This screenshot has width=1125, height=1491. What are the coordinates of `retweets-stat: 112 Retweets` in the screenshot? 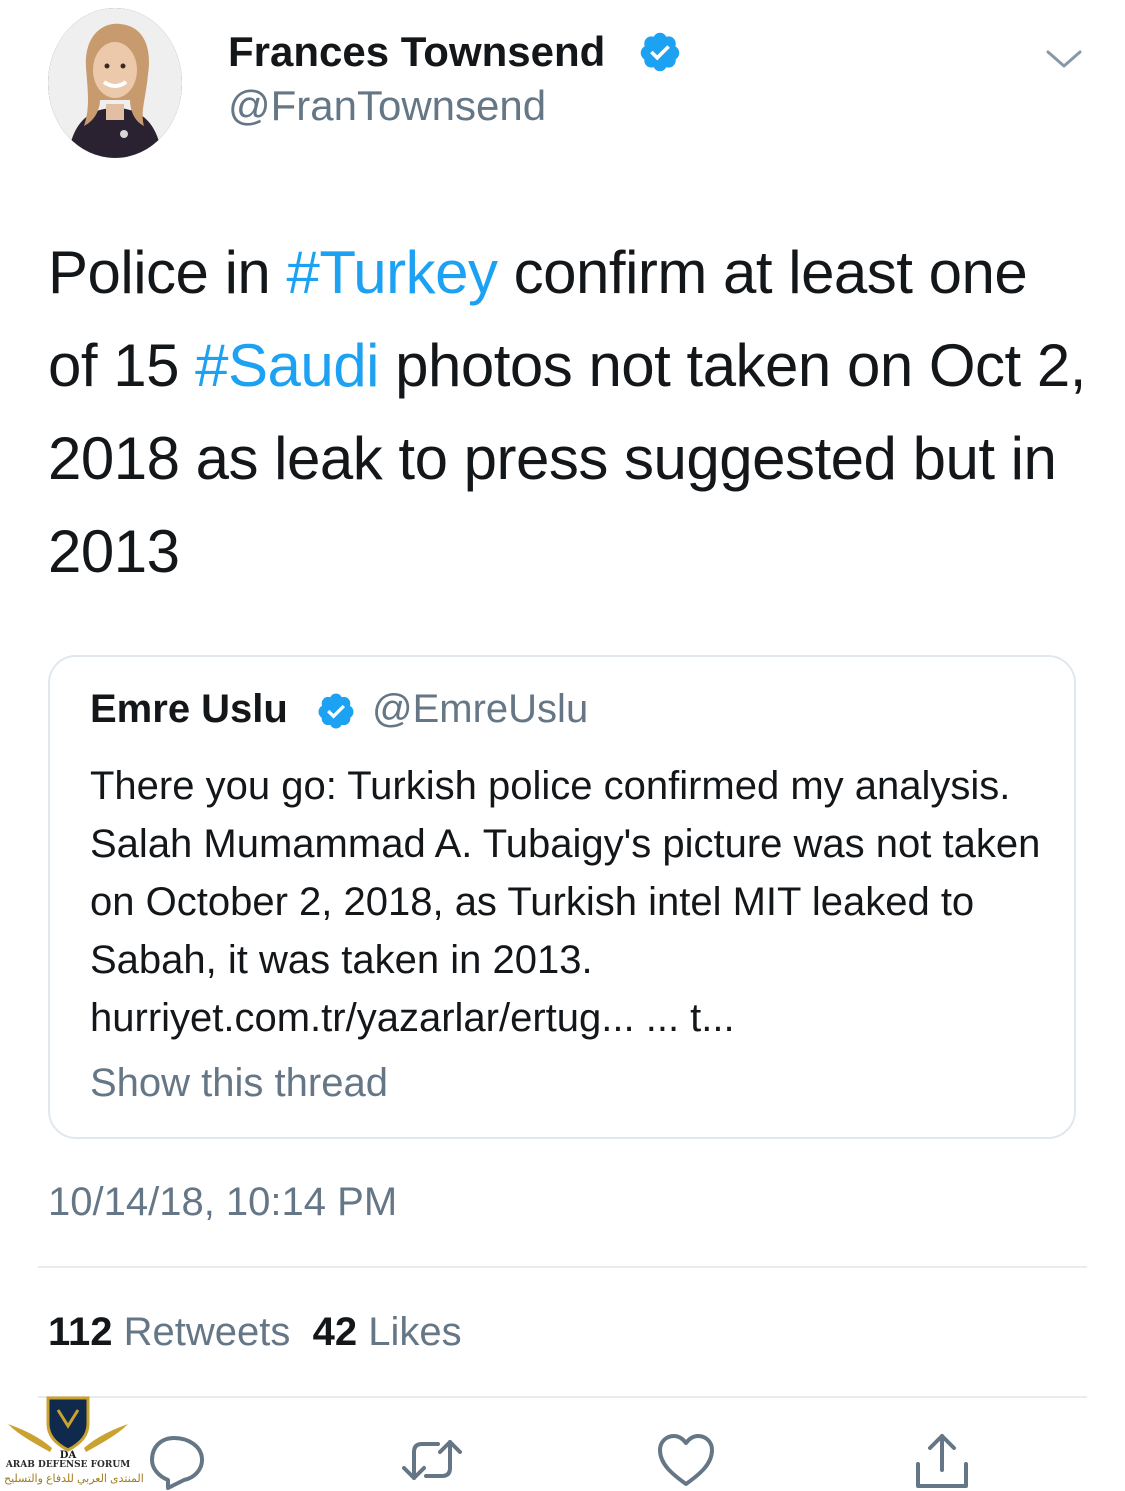 It's located at (169, 1332).